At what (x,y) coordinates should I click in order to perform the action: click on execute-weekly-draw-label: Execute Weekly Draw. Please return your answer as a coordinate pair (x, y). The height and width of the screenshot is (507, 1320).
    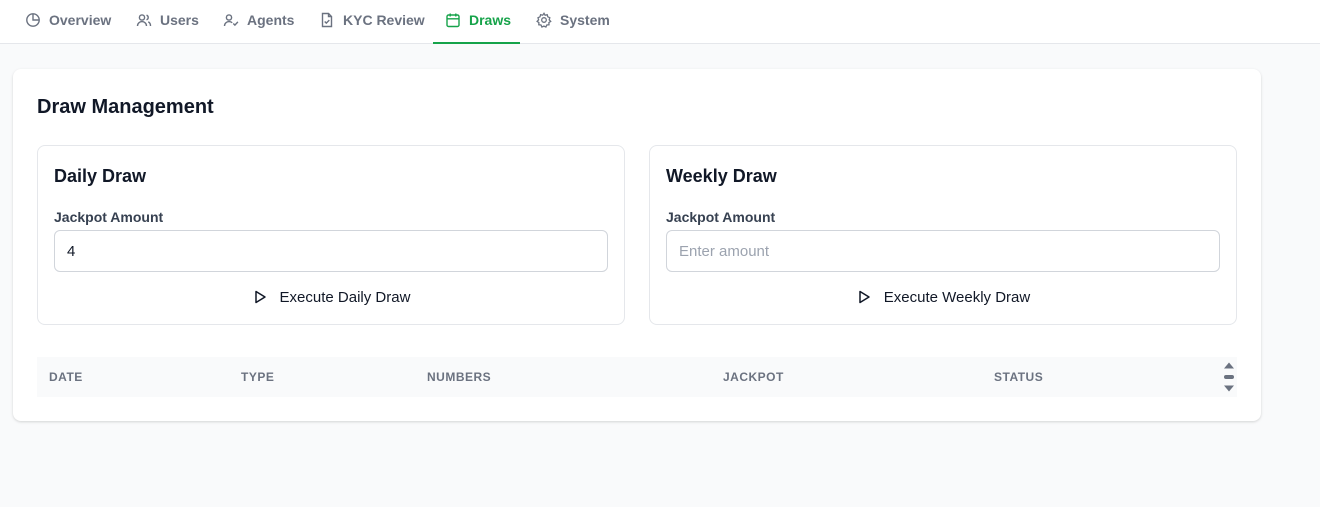
    Looking at the image, I should click on (957, 297).